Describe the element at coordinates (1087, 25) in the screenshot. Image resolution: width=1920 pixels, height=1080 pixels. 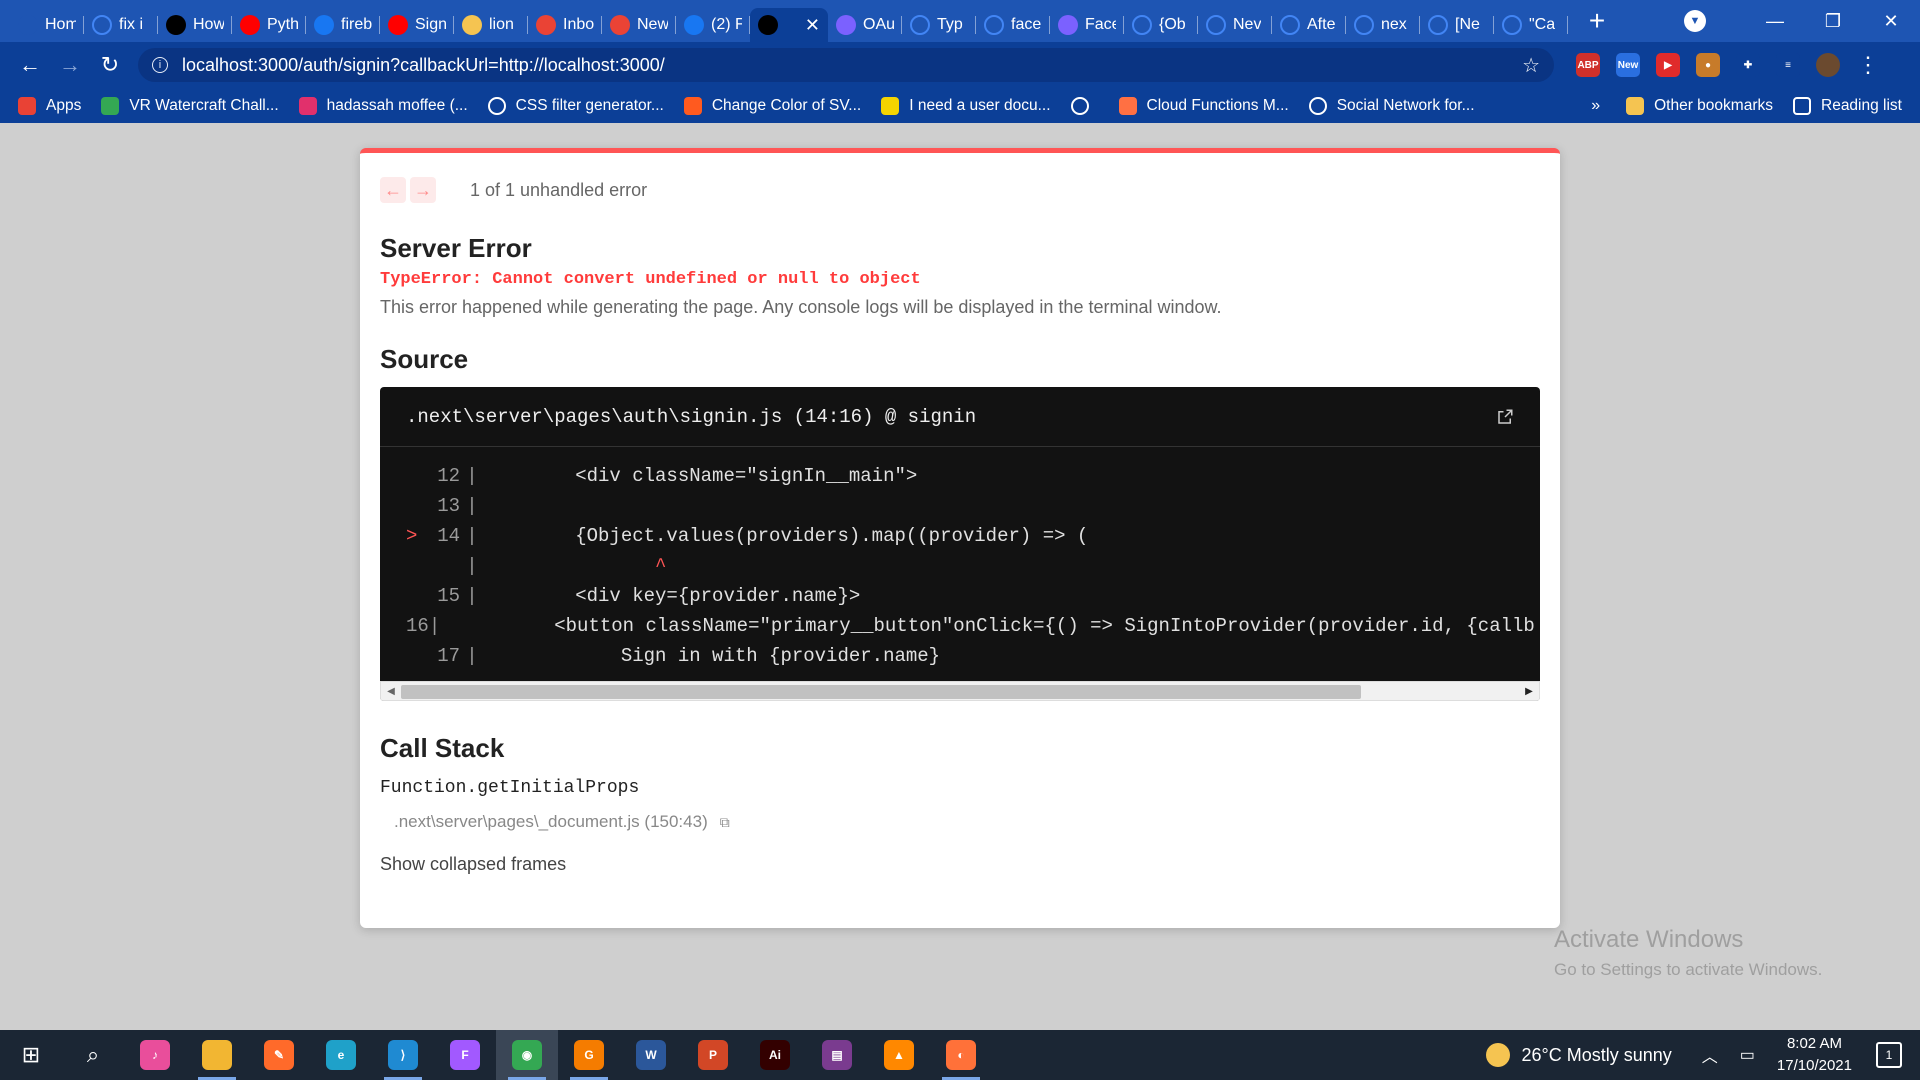
I see `browser-tab: Face` at that location.